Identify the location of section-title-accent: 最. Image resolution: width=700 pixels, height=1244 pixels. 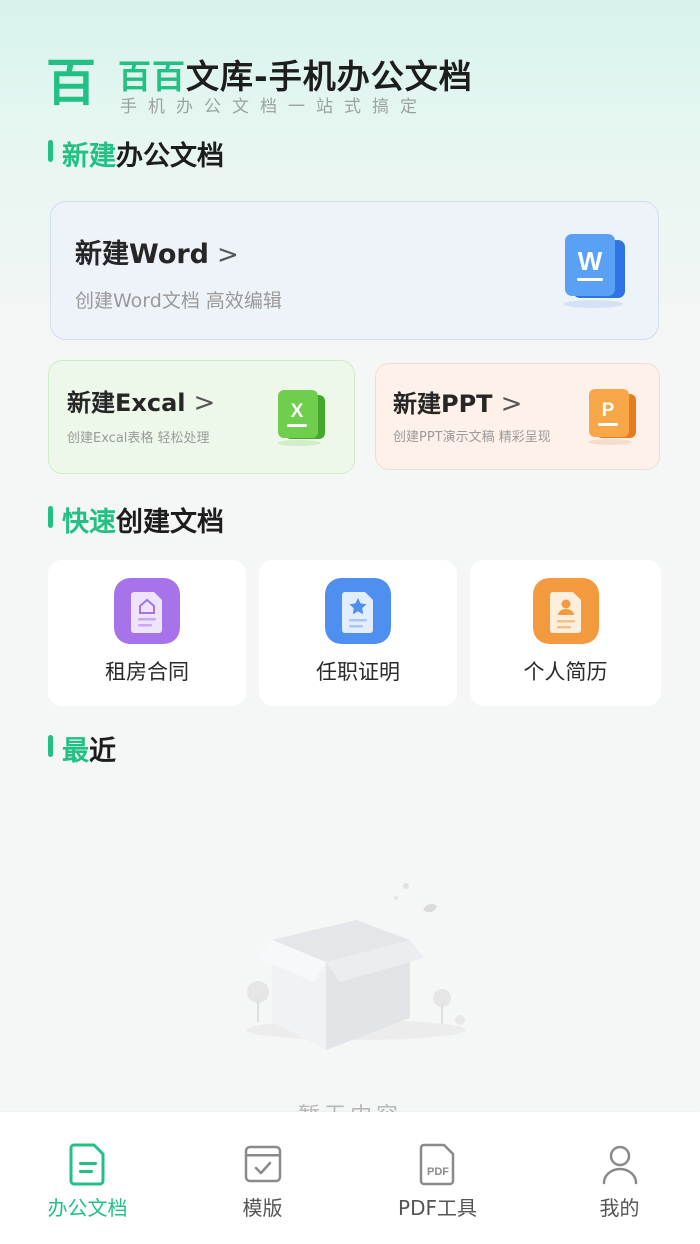
(75, 751).